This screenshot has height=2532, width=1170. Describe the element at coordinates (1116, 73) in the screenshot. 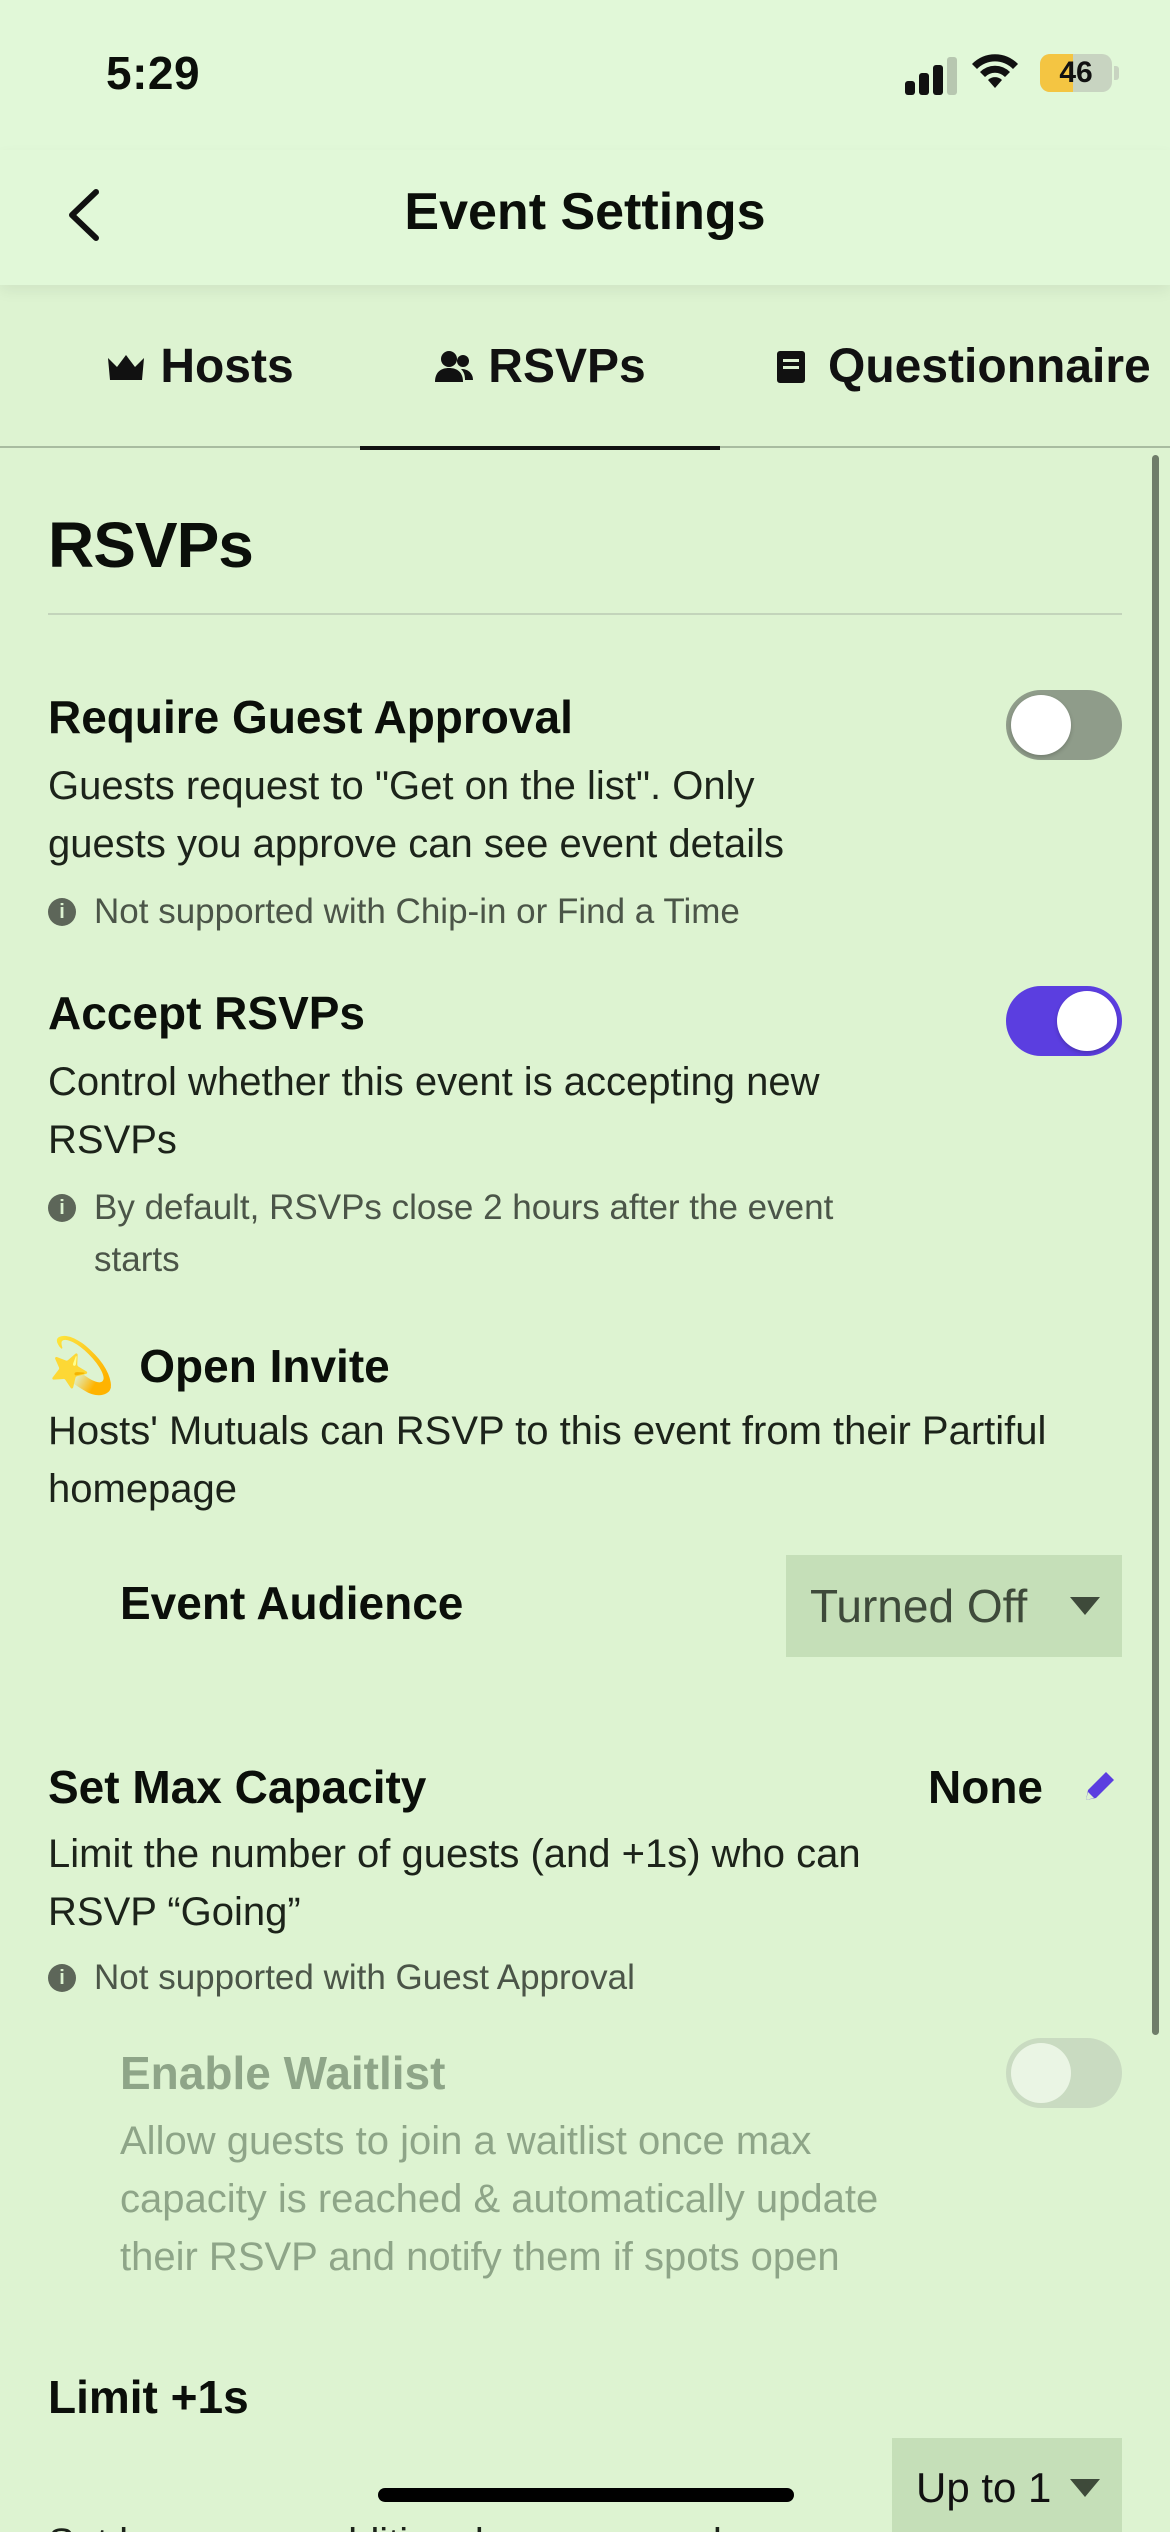

I see `battery-tip` at that location.